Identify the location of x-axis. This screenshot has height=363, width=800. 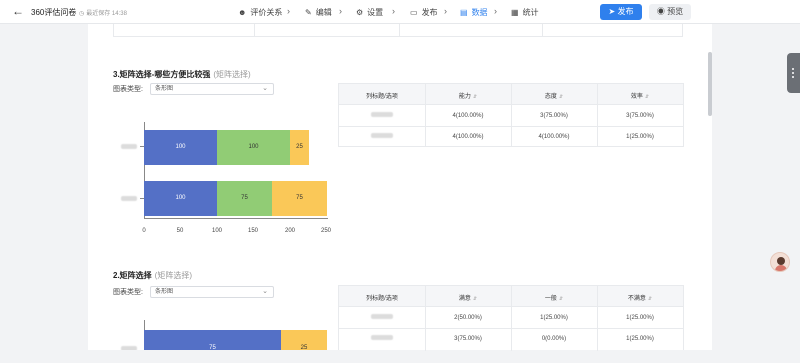
(236, 218).